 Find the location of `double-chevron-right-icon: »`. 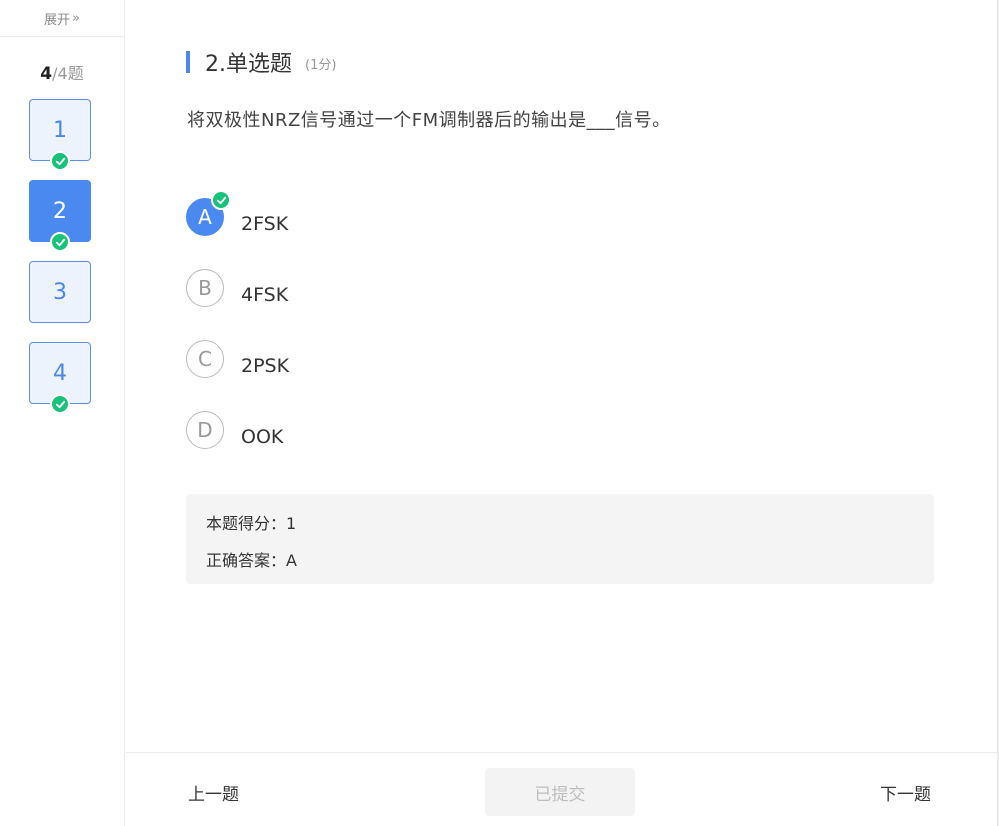

double-chevron-right-icon: » is located at coordinates (76, 18).